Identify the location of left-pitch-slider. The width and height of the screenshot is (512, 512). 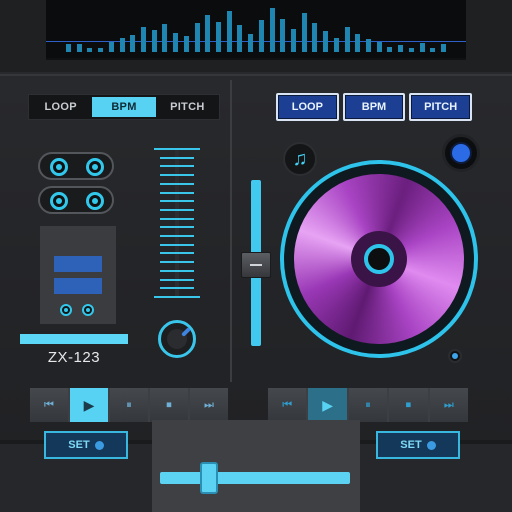
(177, 223).